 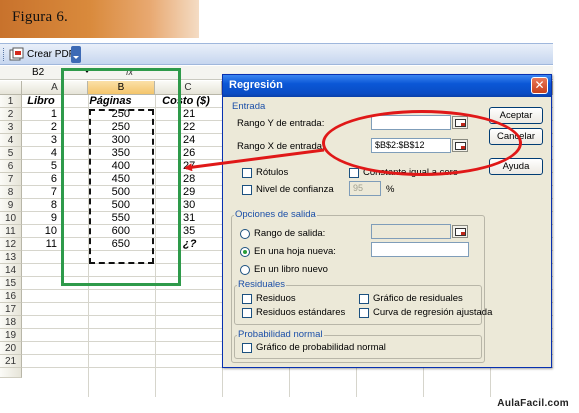 What do you see at coordinates (39, 179) in the screenshot?
I see `cell-a: 6` at bounding box center [39, 179].